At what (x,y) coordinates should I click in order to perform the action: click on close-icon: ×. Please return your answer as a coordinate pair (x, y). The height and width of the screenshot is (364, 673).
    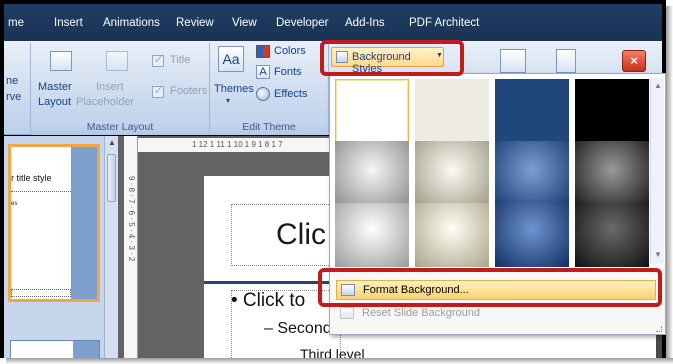
    Looking at the image, I should click on (634, 60).